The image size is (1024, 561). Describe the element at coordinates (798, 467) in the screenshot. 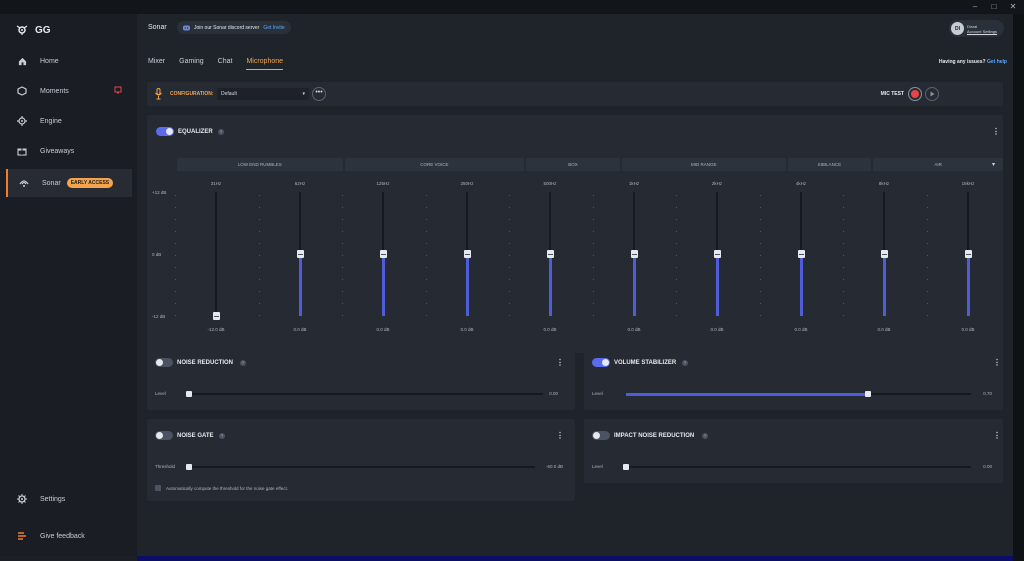

I see `impact-noise-reduction-slider-track` at that location.